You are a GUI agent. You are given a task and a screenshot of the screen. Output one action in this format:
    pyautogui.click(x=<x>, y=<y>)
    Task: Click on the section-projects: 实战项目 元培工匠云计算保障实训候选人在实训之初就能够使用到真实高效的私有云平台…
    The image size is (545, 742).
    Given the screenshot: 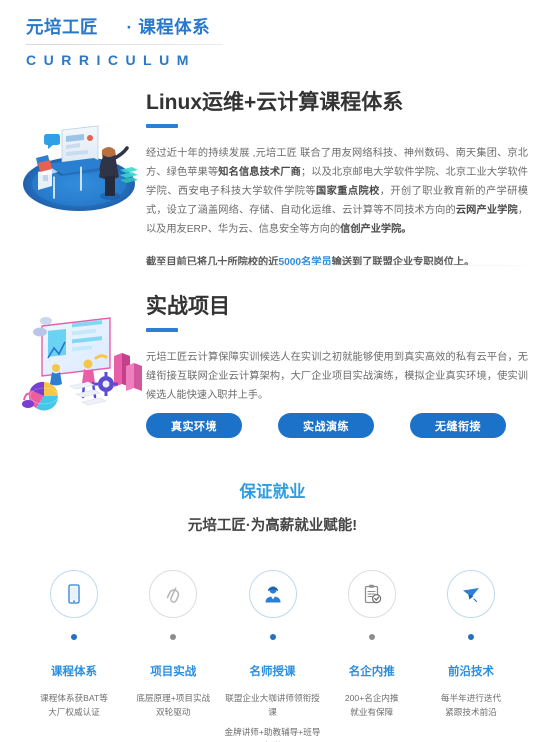 What is the action you would take?
    pyautogui.click(x=337, y=348)
    